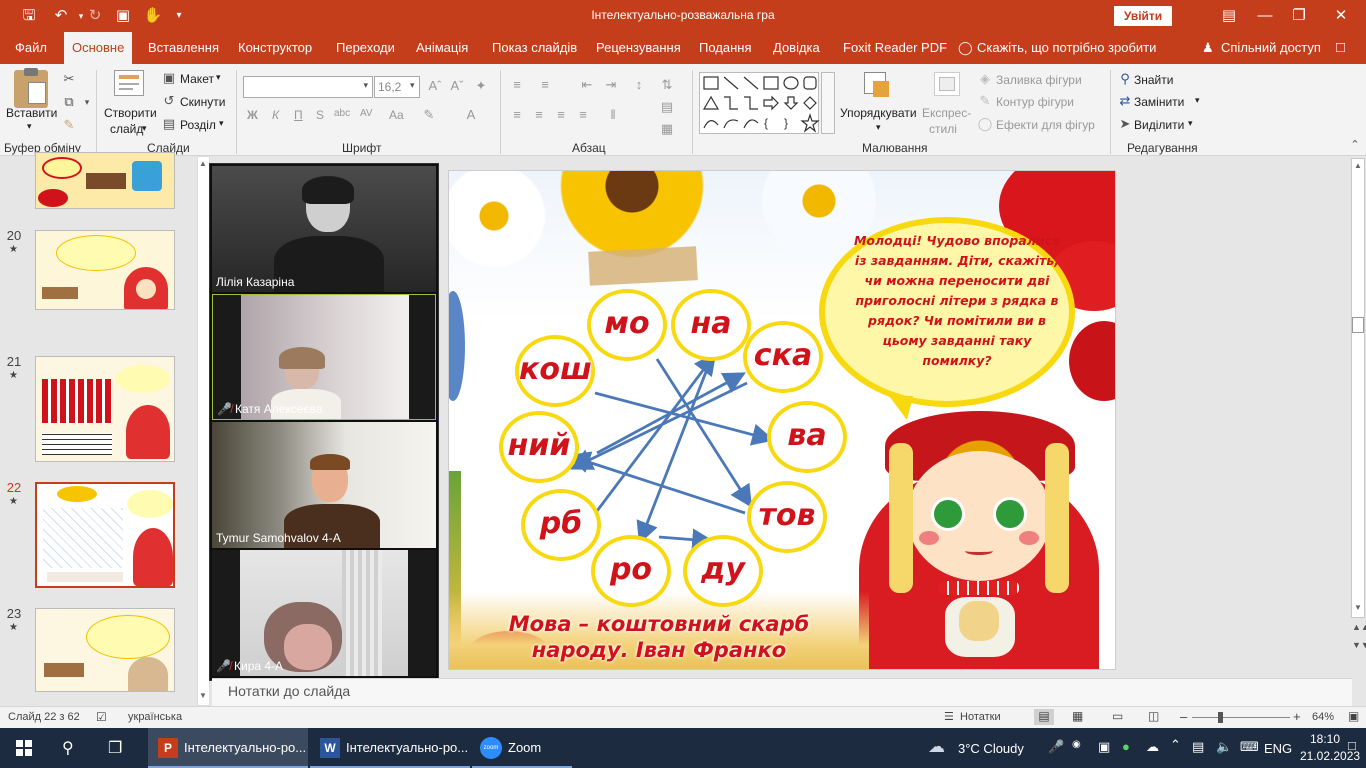  What do you see at coordinates (1358, 165) in the screenshot?
I see `scroll-up-icon: ▲` at bounding box center [1358, 165].